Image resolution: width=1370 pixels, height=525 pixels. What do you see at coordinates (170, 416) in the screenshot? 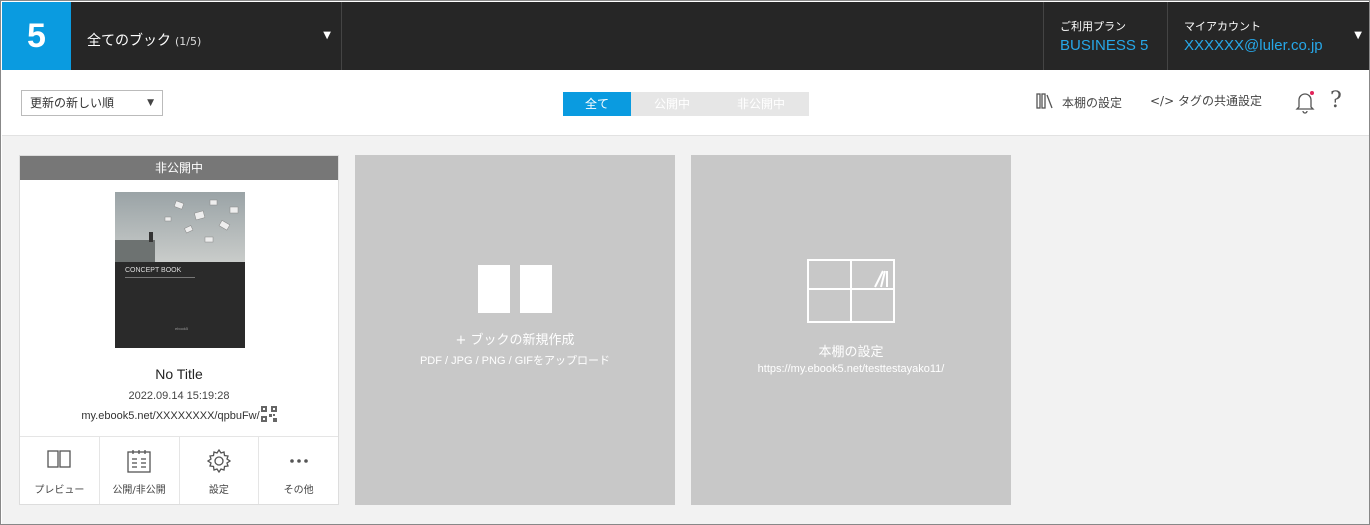
I see `book-url-text: my.ebook5.net/XXXXXXXX/qpbuFw/` at bounding box center [170, 416].